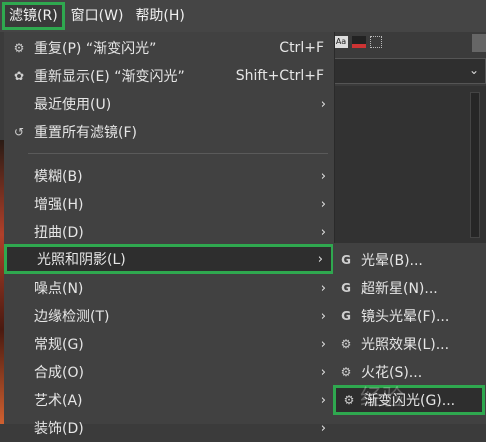 This screenshot has width=486, height=442. Describe the element at coordinates (73, 105) in the screenshot. I see `menu-item-label: 最近使用(U)` at that location.